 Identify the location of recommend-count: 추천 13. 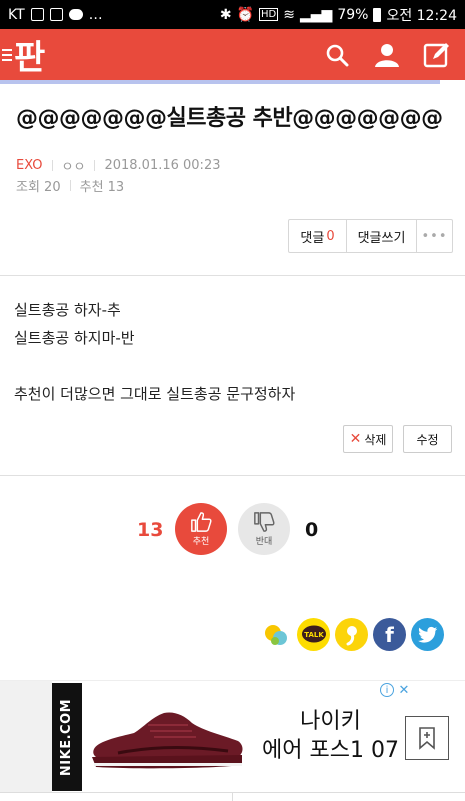
(102, 187).